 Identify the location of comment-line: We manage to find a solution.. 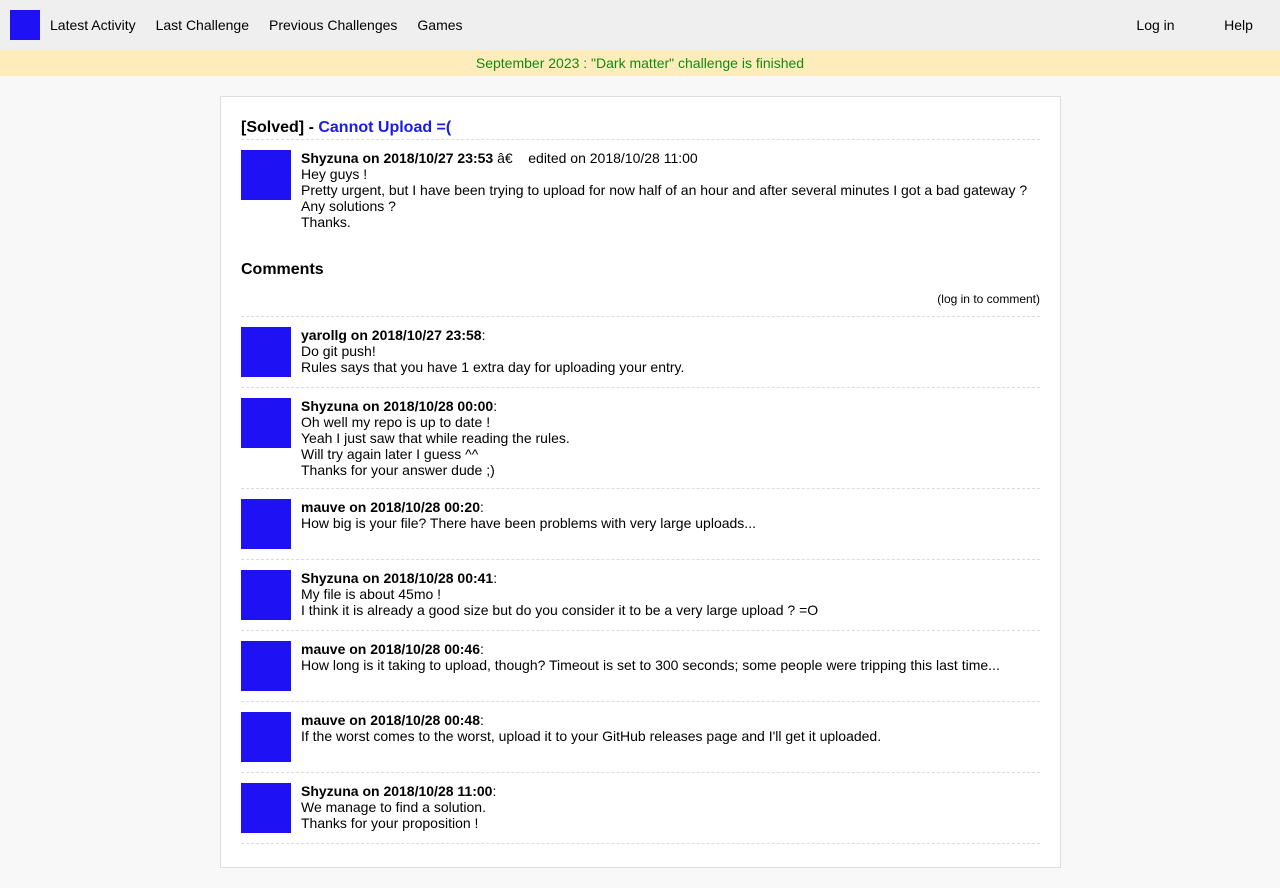
(393, 807).